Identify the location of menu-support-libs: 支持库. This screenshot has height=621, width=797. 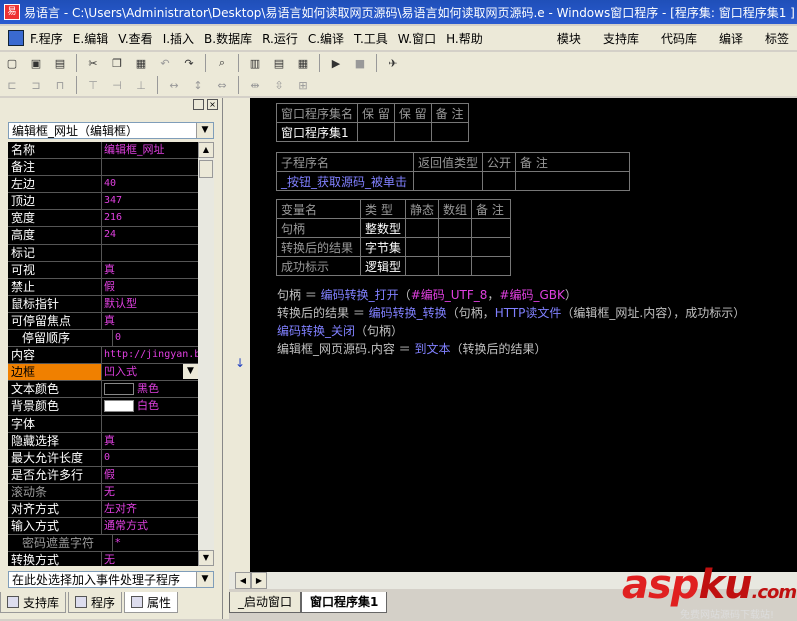
(621, 38).